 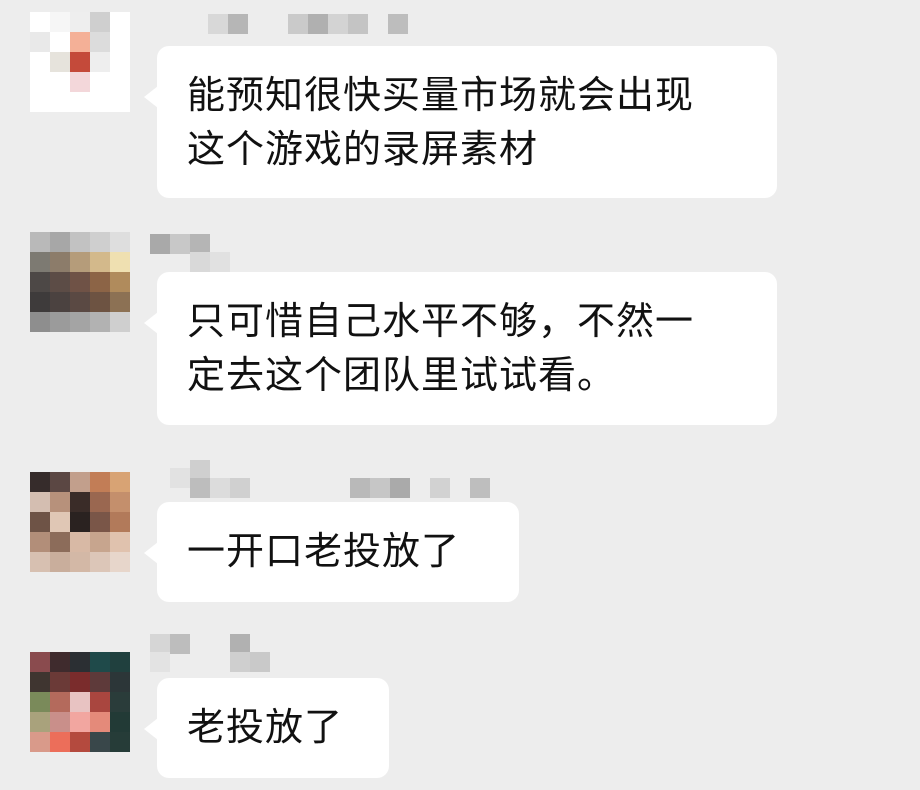 What do you see at coordinates (324, 551) in the screenshot?
I see `message-text: 一开口老投放了` at bounding box center [324, 551].